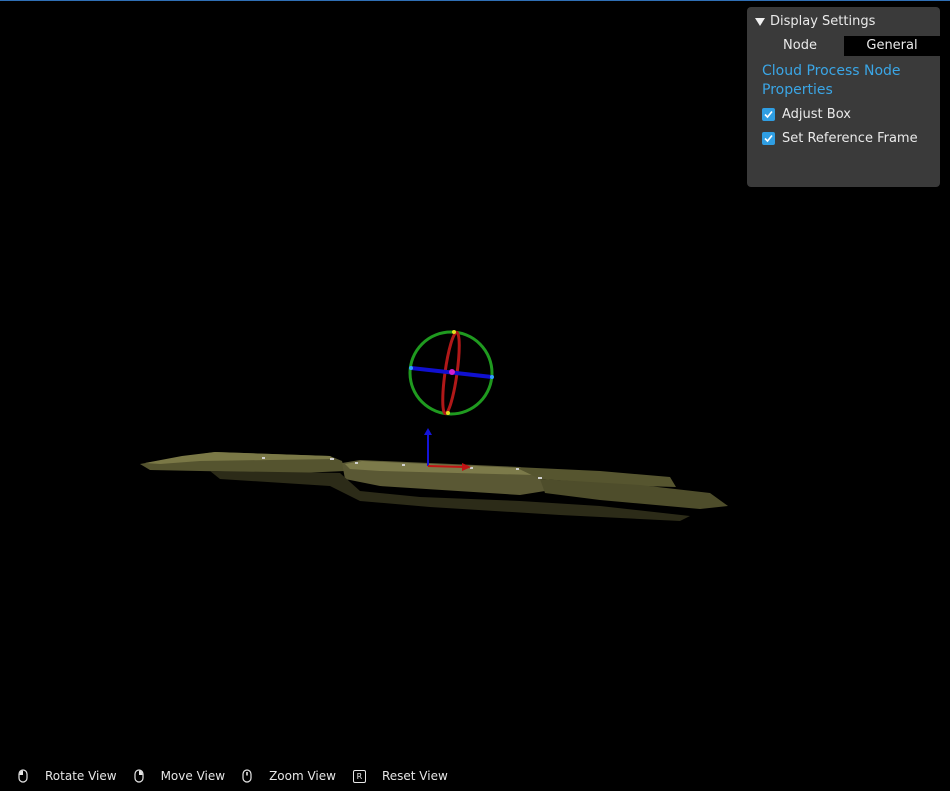  I want to click on transform-gizmo, so click(451, 373).